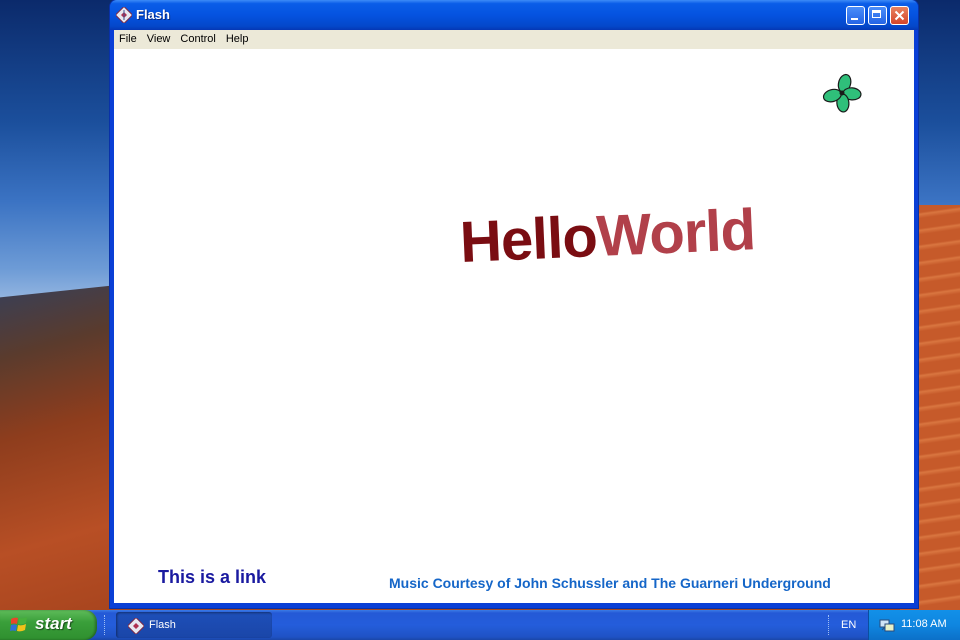  I want to click on close-icon, so click(899, 15).